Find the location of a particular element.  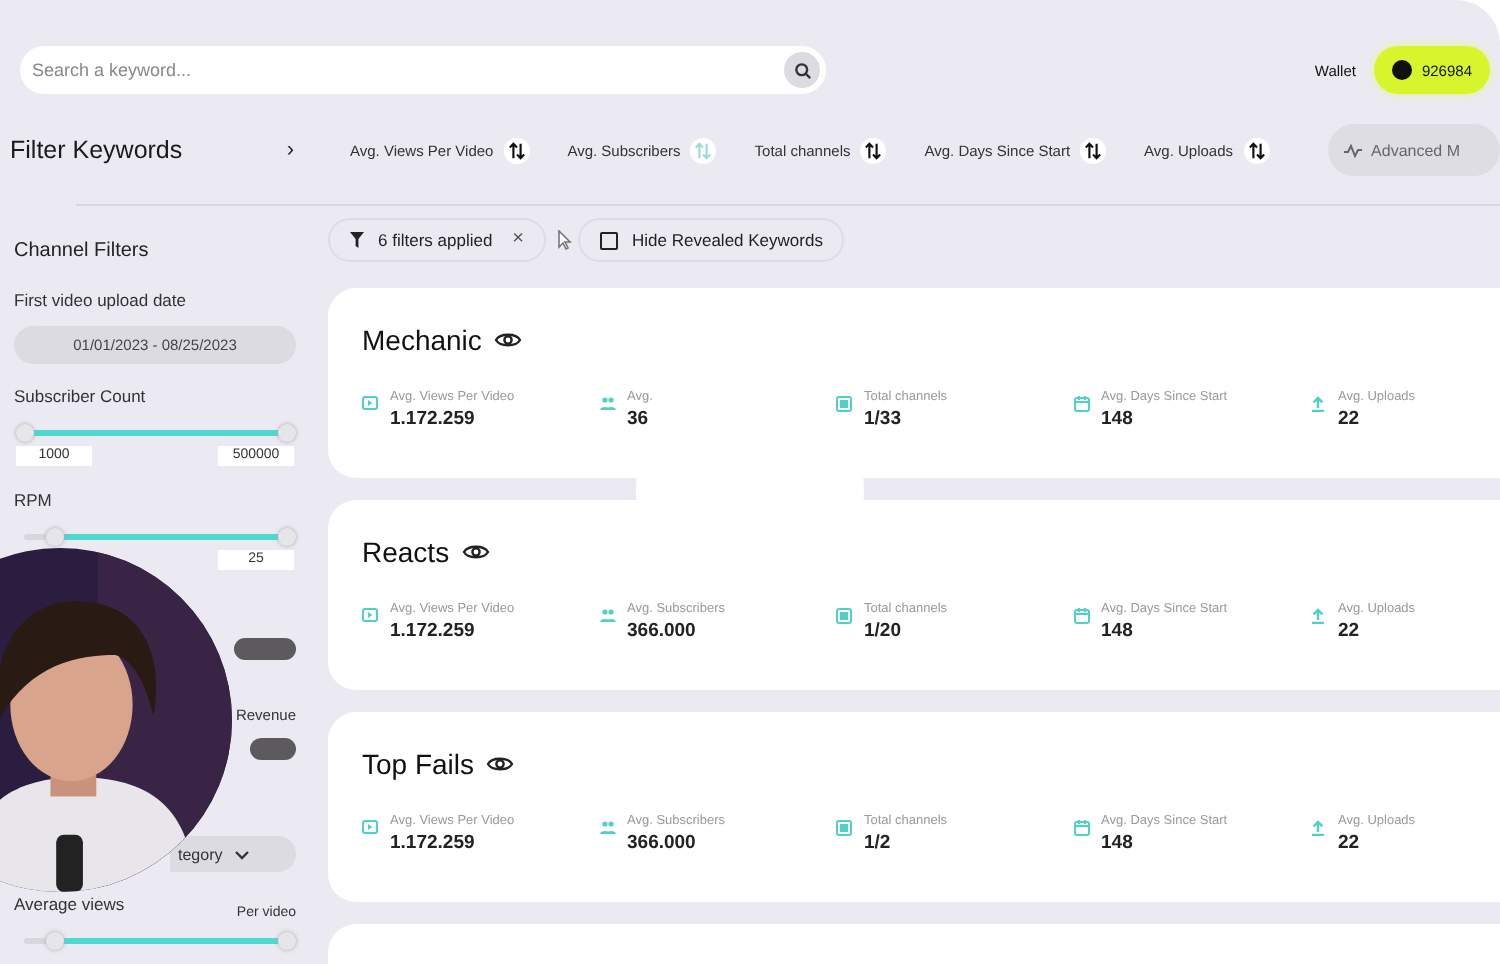

range-slider is located at coordinates (155, 433).